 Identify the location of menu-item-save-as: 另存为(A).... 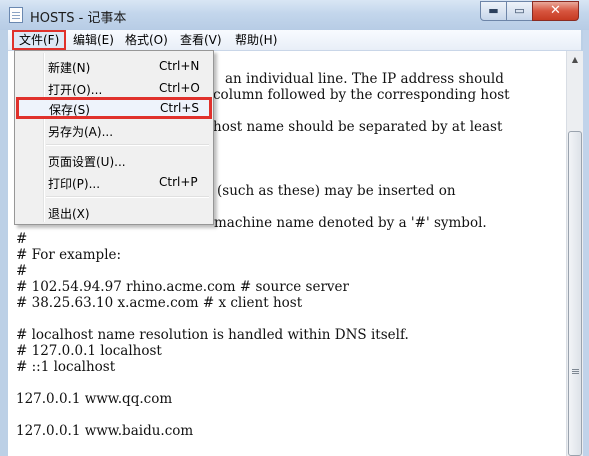
(114, 130).